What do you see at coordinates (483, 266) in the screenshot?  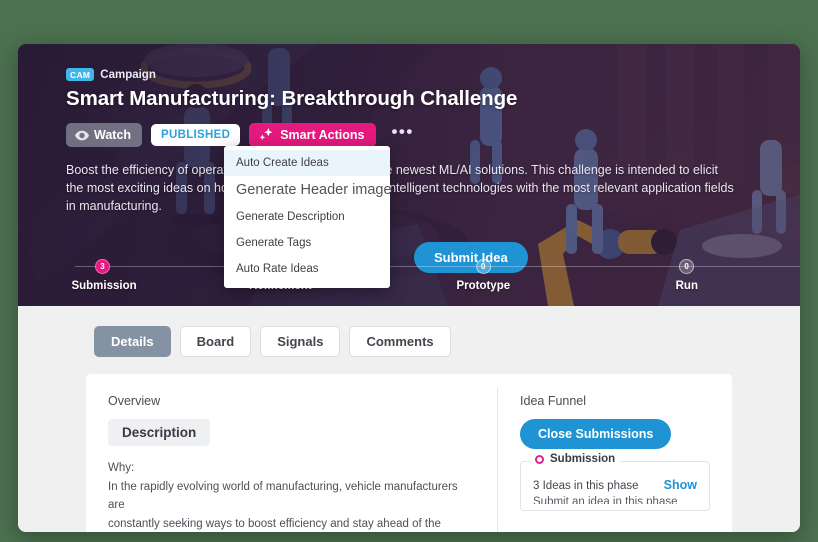 I see `step-dot-prototype: 0` at bounding box center [483, 266].